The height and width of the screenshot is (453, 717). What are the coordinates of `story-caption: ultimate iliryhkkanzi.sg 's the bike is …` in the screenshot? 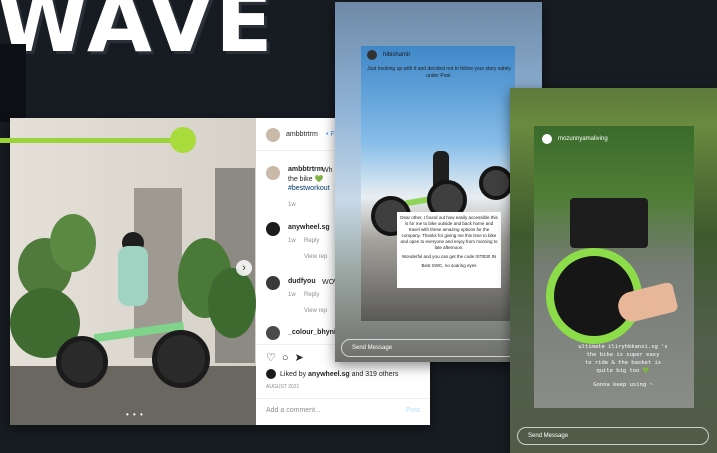 It's located at (623, 367).